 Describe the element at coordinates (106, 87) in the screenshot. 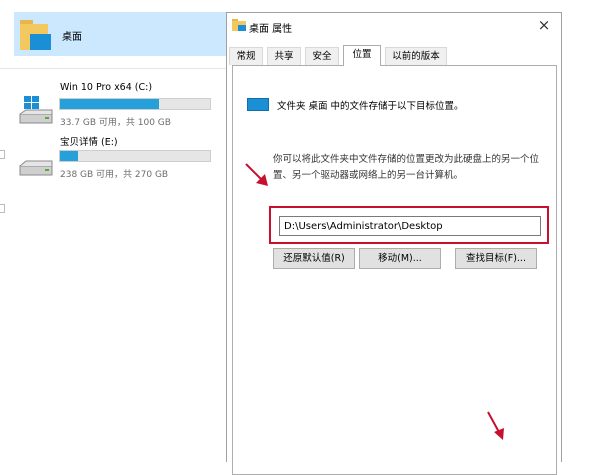

I see `drive-name: Win 10 Pro x64 (C:)` at that location.